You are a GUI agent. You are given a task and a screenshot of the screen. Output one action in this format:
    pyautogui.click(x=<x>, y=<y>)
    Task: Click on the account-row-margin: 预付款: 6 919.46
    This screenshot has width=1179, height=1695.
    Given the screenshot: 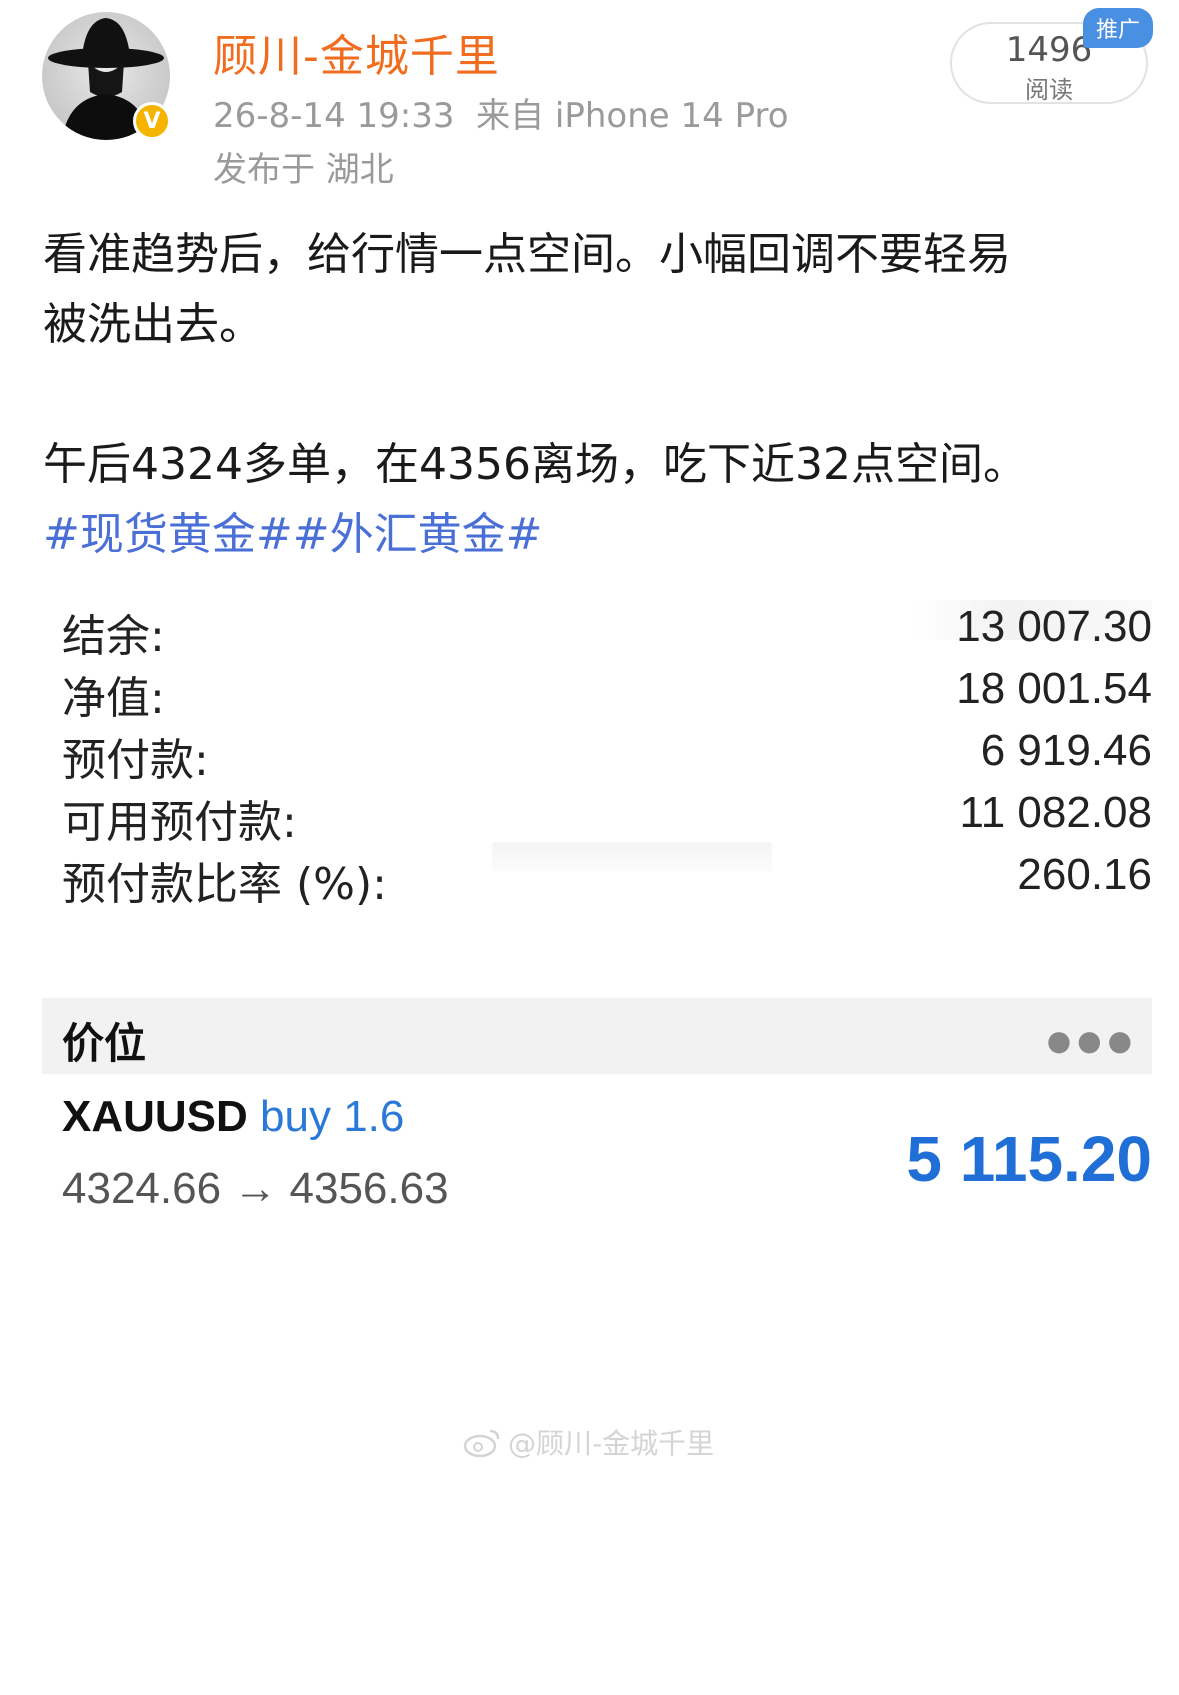 What is the action you would take?
    pyautogui.click(x=607, y=757)
    